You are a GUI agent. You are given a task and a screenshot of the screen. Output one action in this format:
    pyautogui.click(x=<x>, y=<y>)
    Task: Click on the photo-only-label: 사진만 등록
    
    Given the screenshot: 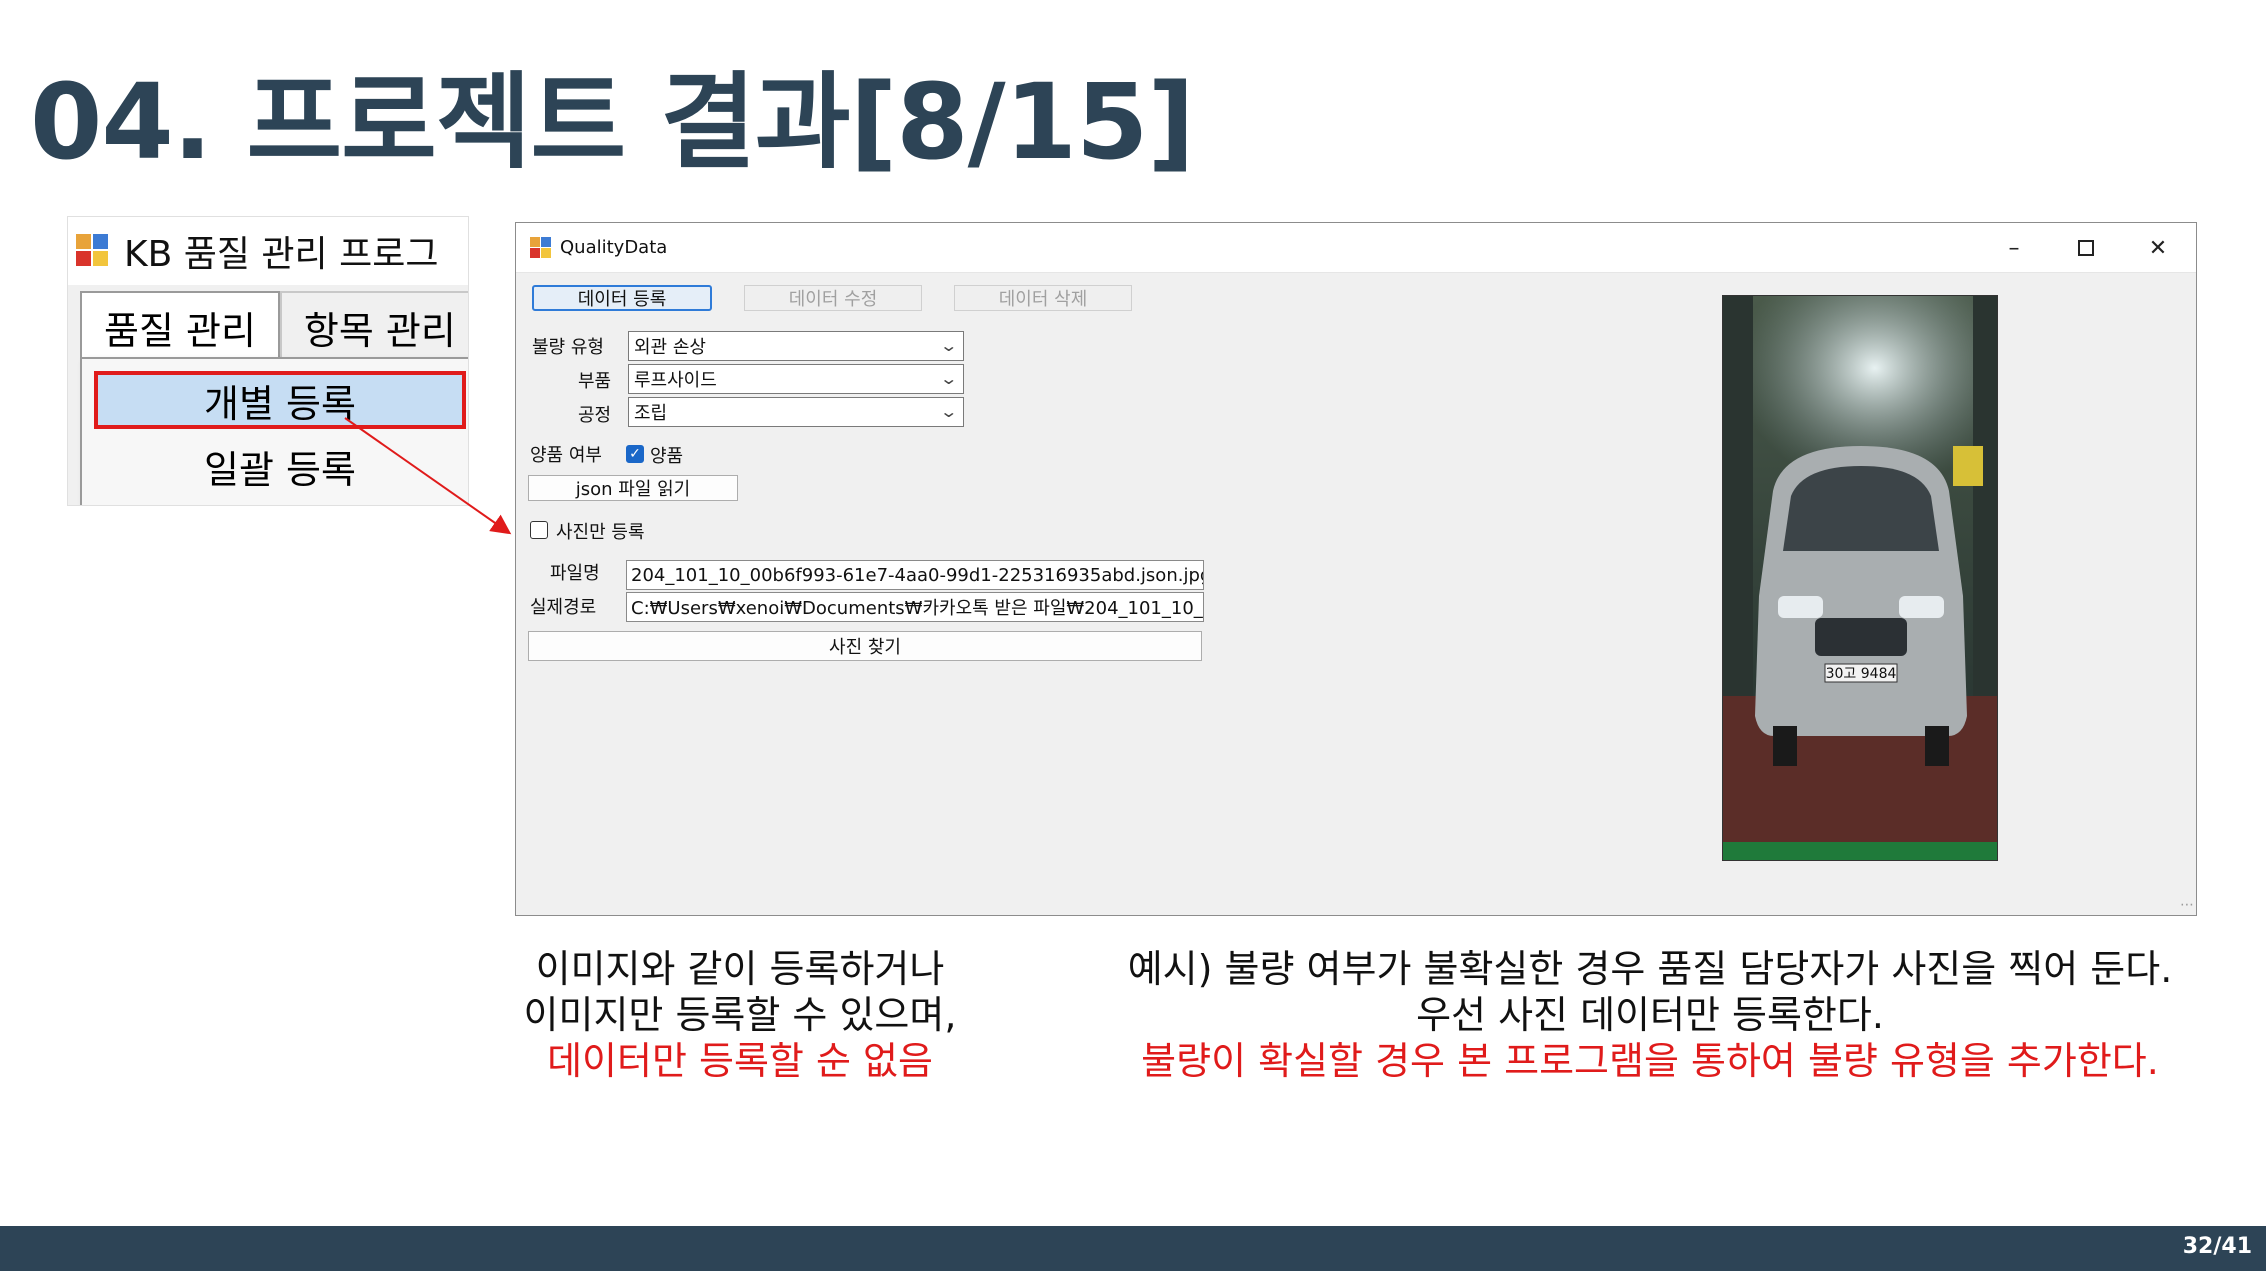 What is the action you would take?
    pyautogui.click(x=600, y=532)
    